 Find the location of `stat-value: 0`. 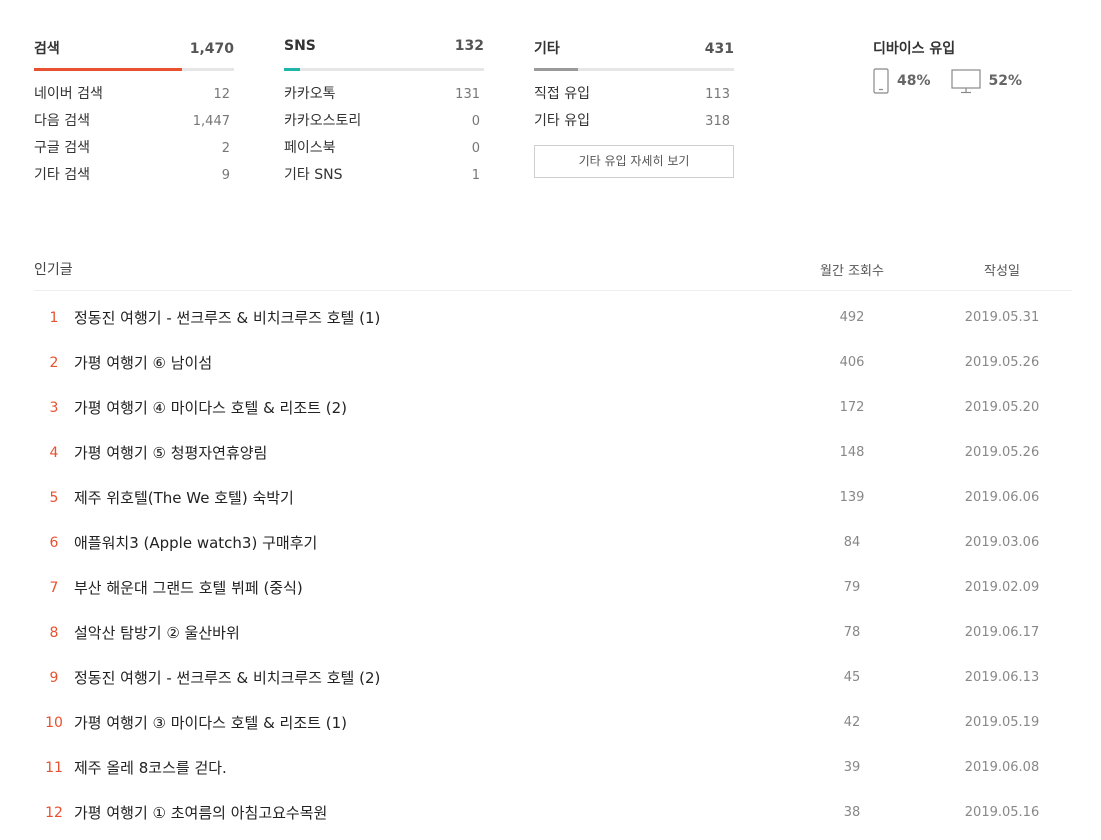

stat-value: 0 is located at coordinates (475, 148).